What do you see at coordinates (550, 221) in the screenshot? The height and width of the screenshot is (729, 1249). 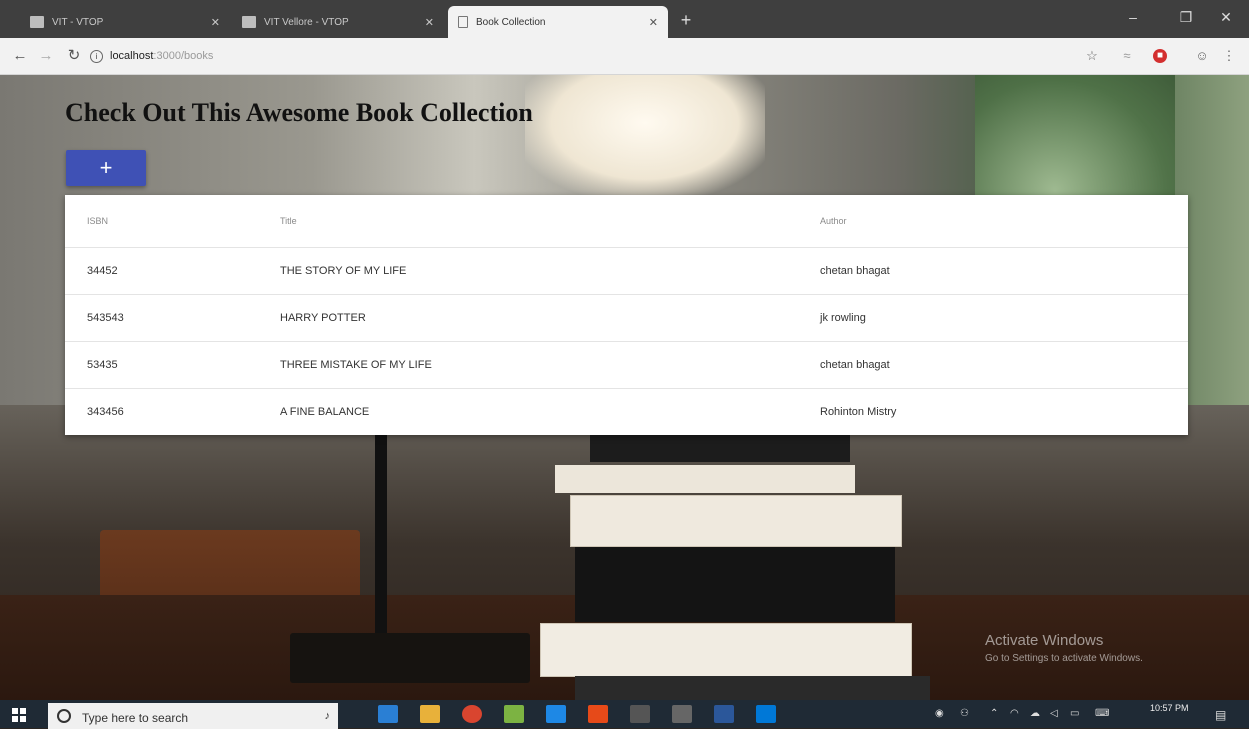 I see `column-header-title: Title` at bounding box center [550, 221].